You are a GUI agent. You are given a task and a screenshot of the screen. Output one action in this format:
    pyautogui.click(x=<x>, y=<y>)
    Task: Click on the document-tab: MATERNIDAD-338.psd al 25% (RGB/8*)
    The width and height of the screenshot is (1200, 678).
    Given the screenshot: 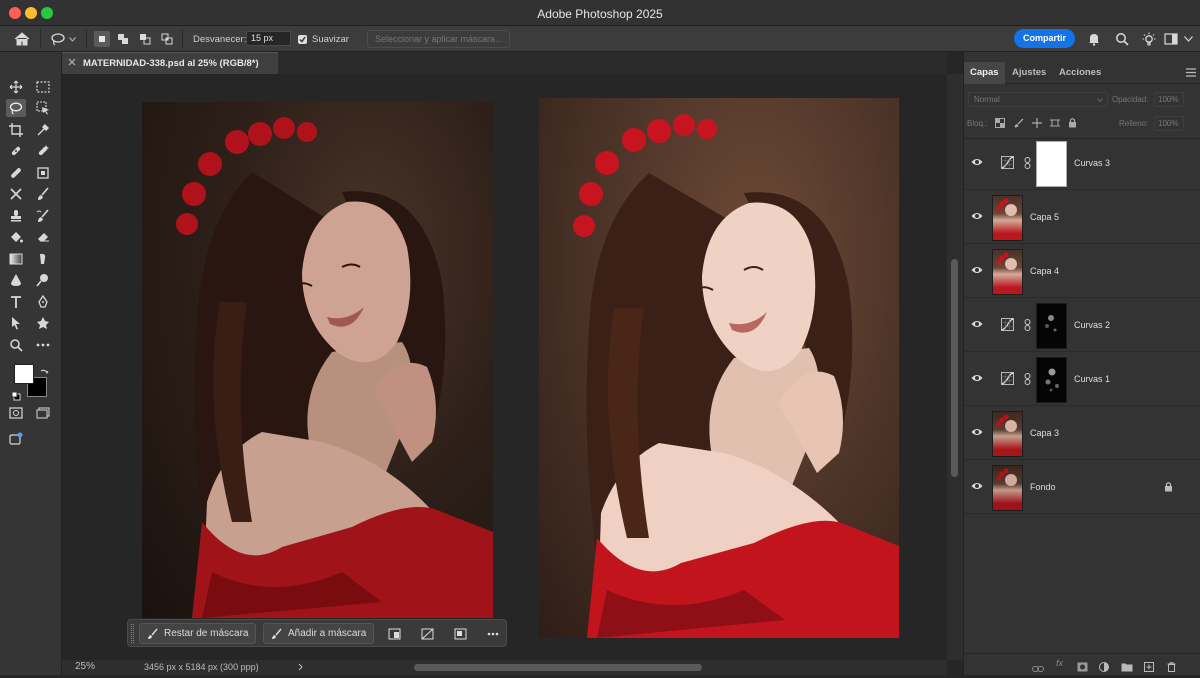 What is the action you would take?
    pyautogui.click(x=170, y=63)
    